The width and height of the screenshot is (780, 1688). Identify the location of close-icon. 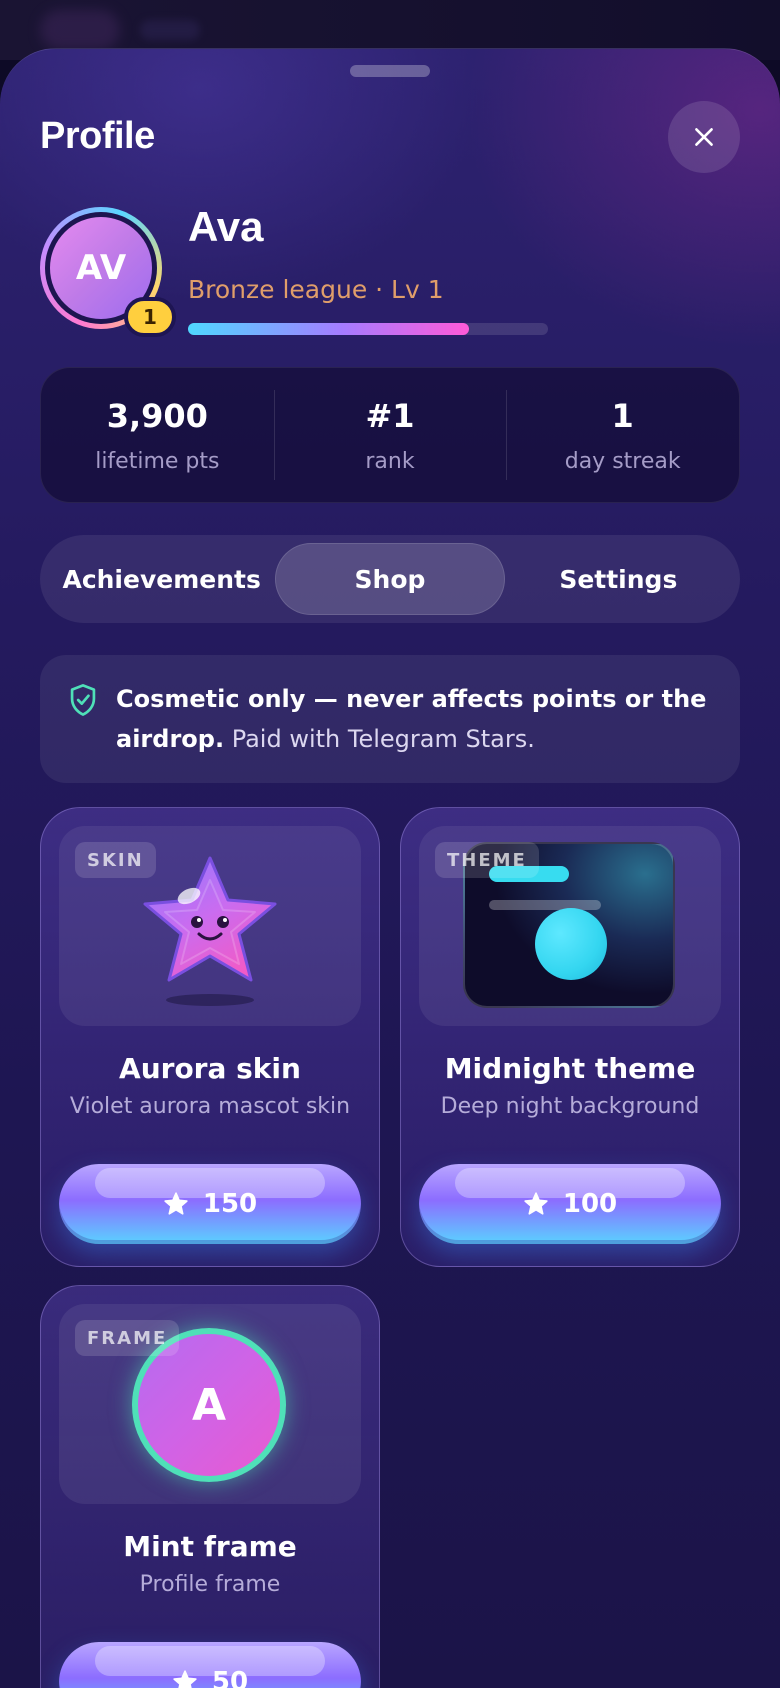
(704, 137).